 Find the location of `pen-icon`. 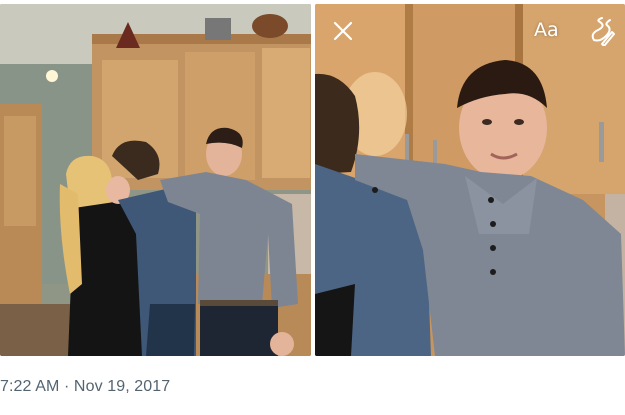

pen-icon is located at coordinates (602, 31).